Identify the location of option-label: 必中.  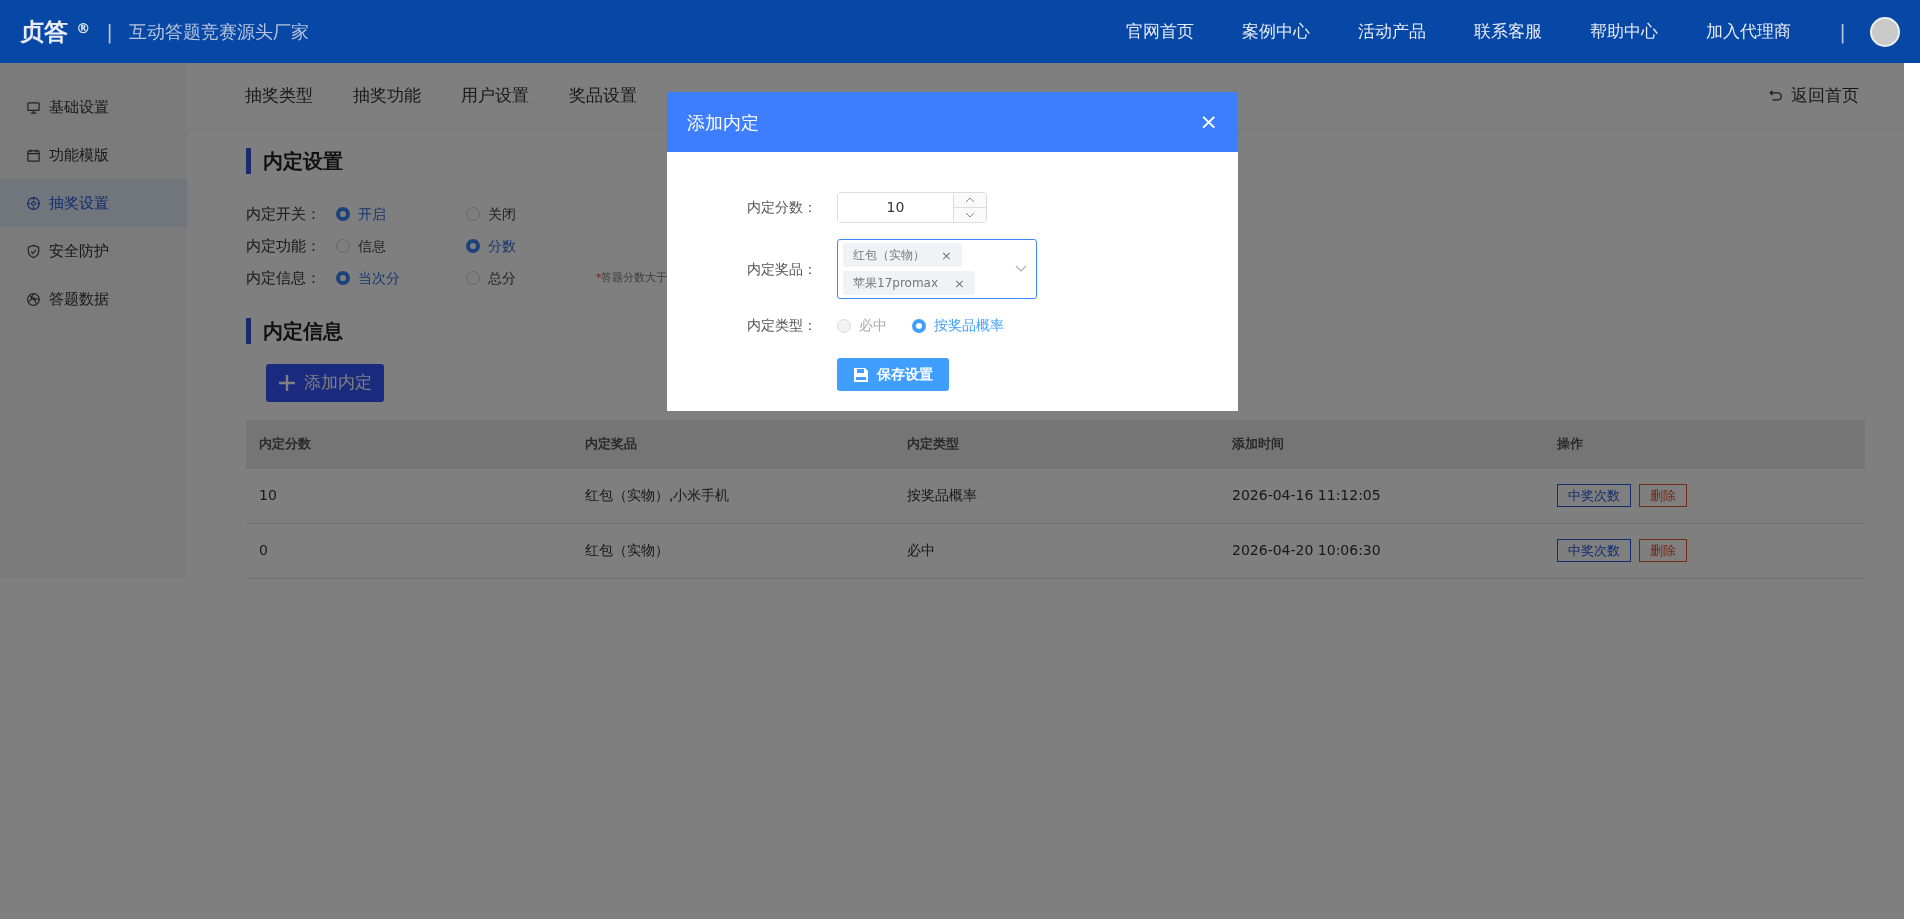
(873, 325).